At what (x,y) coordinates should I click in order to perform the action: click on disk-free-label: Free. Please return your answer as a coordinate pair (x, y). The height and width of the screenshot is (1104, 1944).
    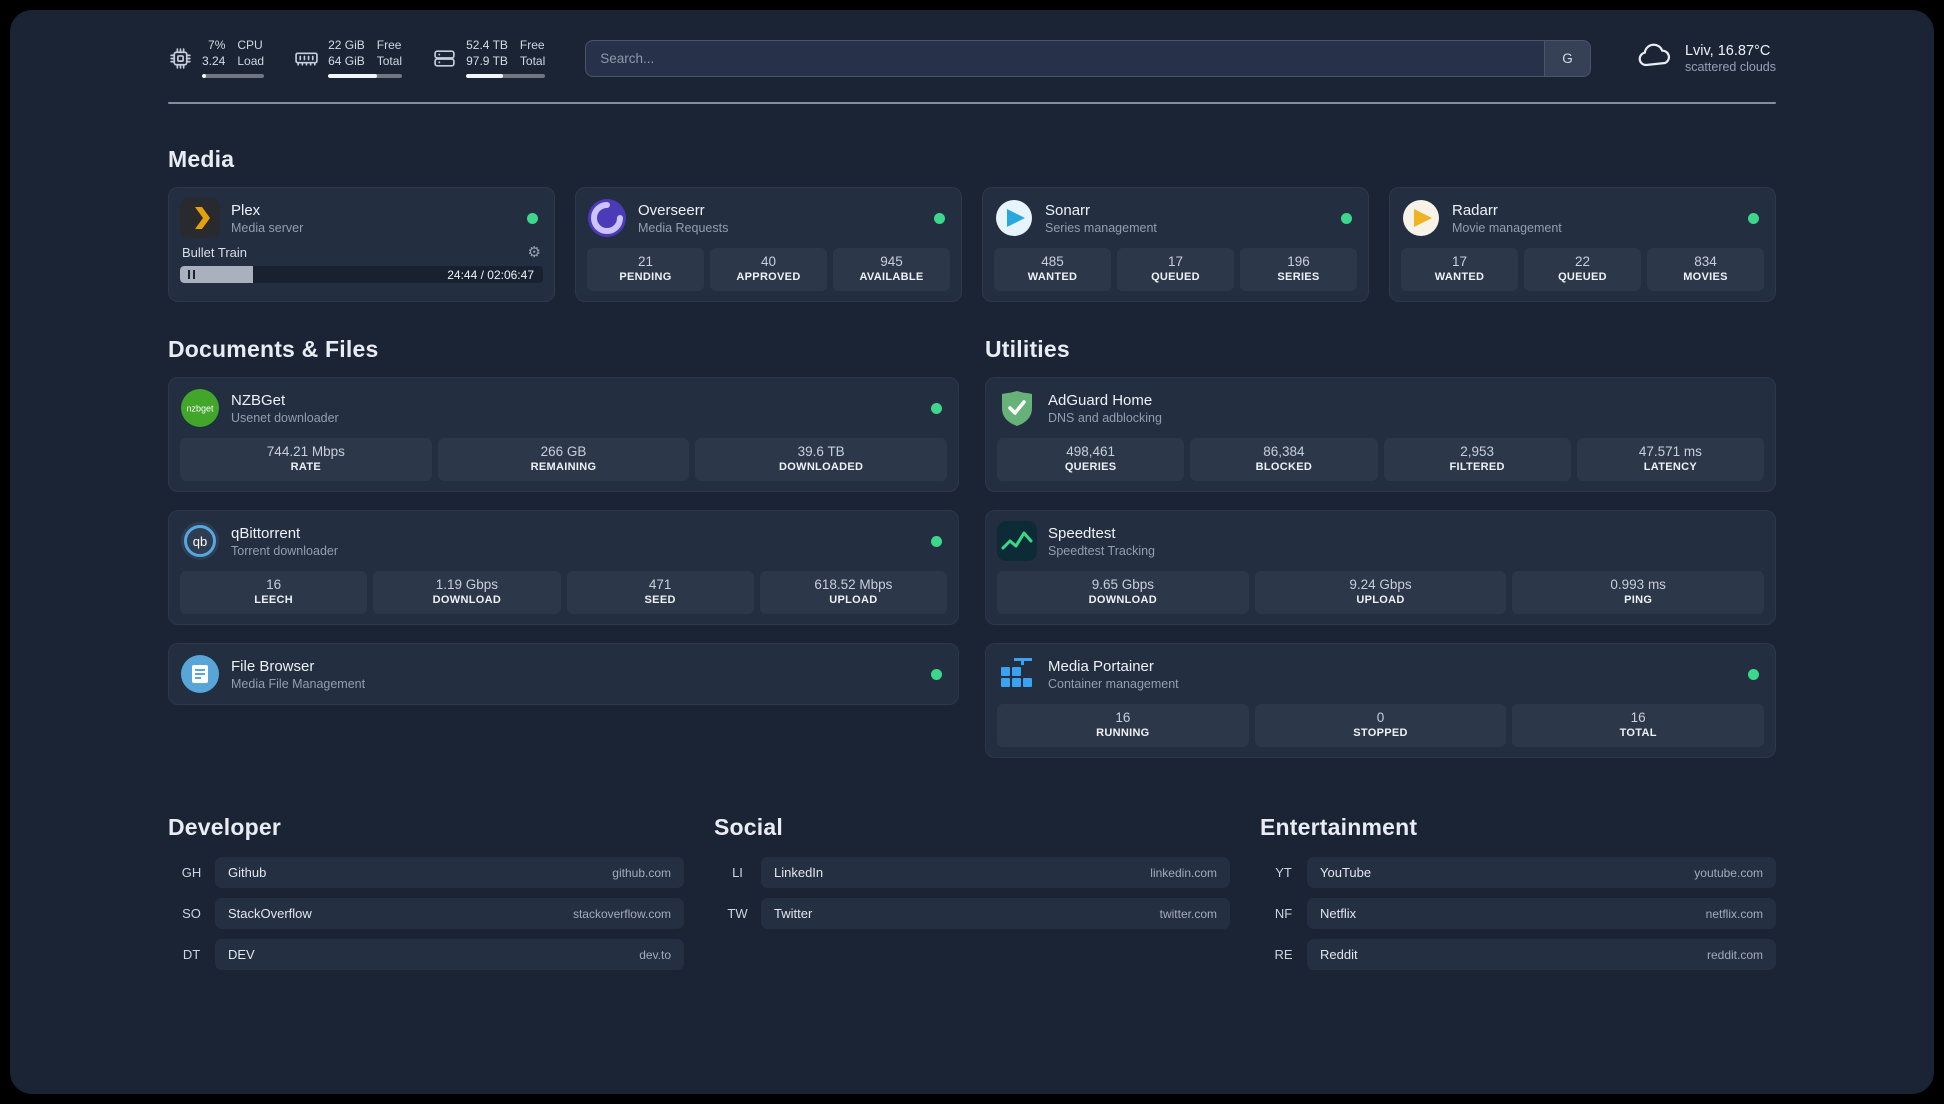
    Looking at the image, I should click on (532, 45).